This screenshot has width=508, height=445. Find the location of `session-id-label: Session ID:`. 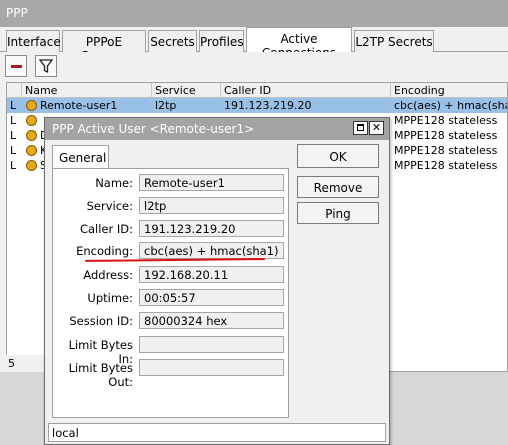

session-id-label: Session ID: is located at coordinates (101, 321).